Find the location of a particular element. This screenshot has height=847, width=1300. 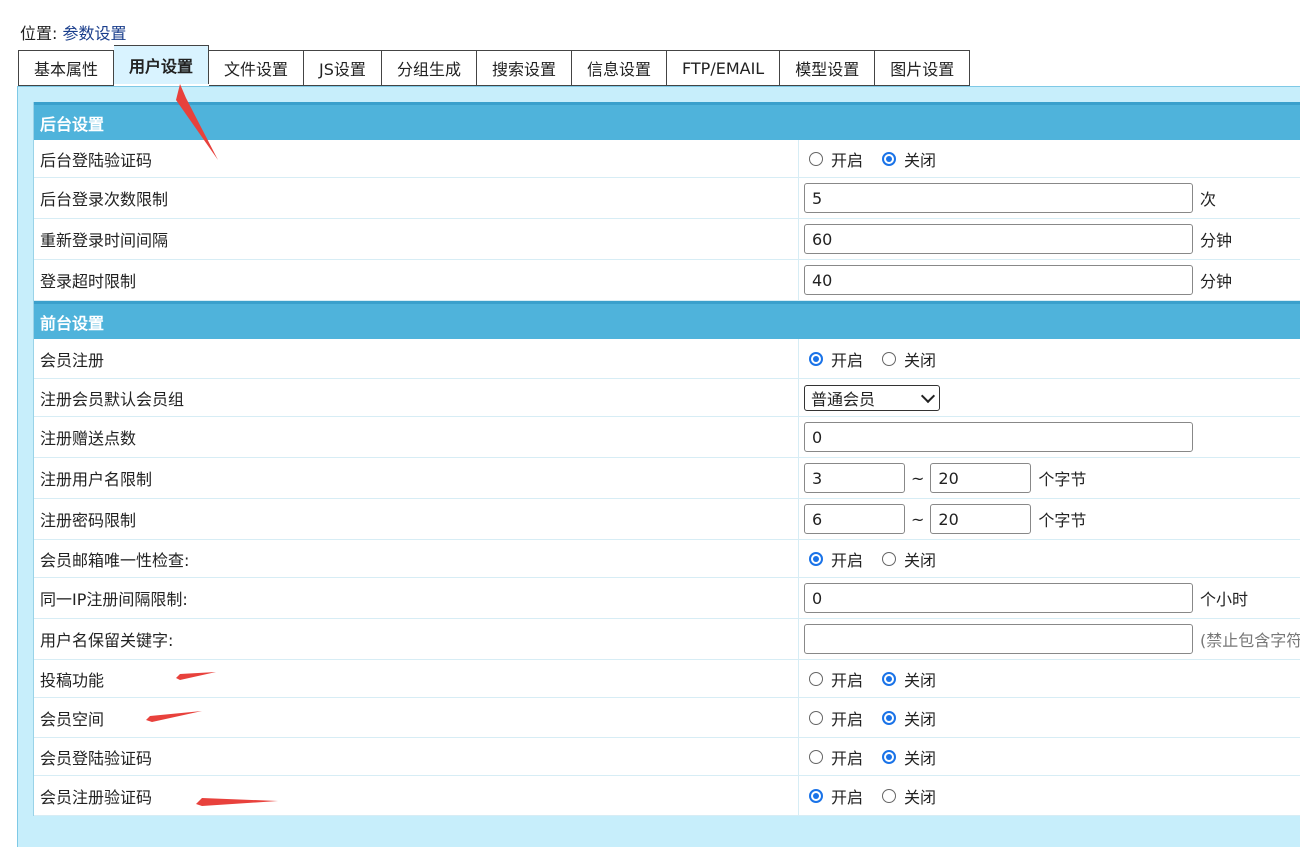

breadcrumb: 位置: 参数设置 is located at coordinates (73, 32).